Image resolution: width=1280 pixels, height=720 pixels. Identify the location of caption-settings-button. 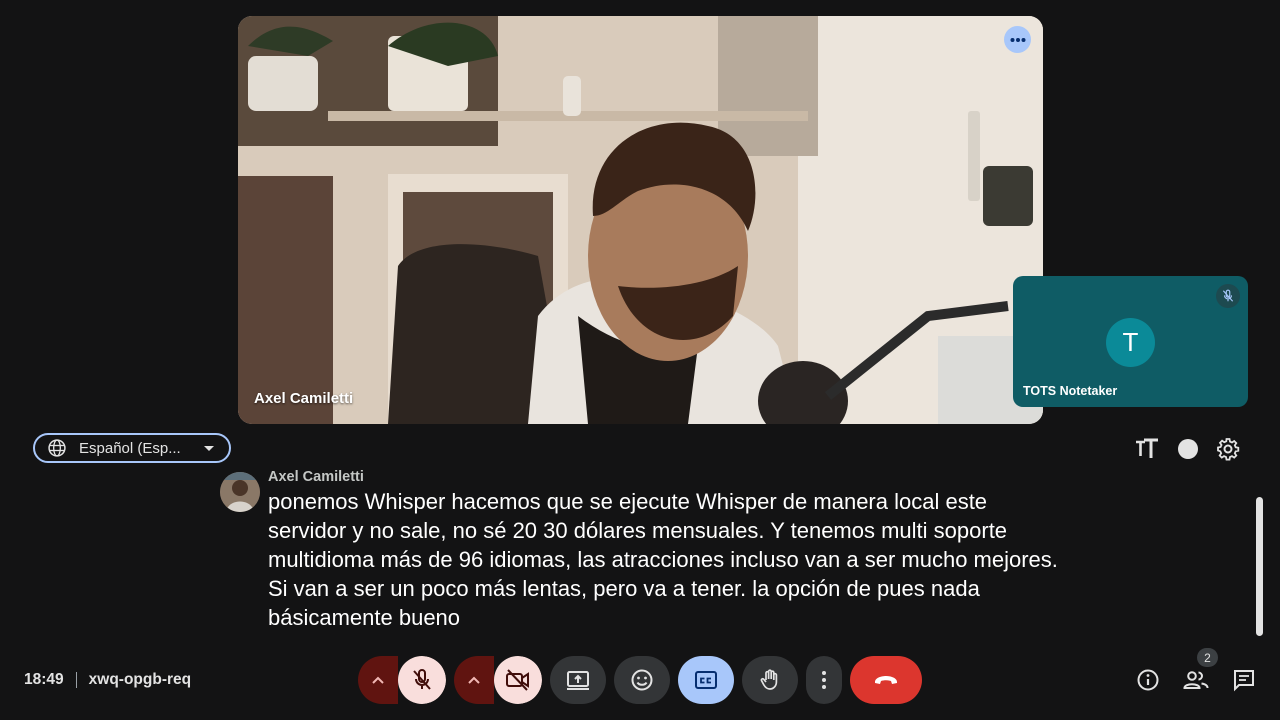
(1228, 449).